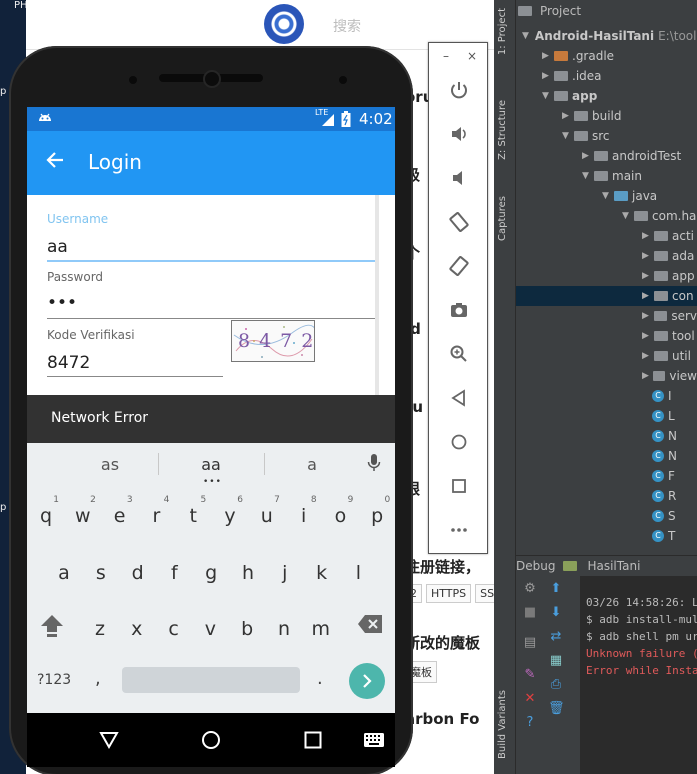 Image resolution: width=697 pixels, height=774 pixels. What do you see at coordinates (313, 740) in the screenshot?
I see `nav-recents-icon` at bounding box center [313, 740].